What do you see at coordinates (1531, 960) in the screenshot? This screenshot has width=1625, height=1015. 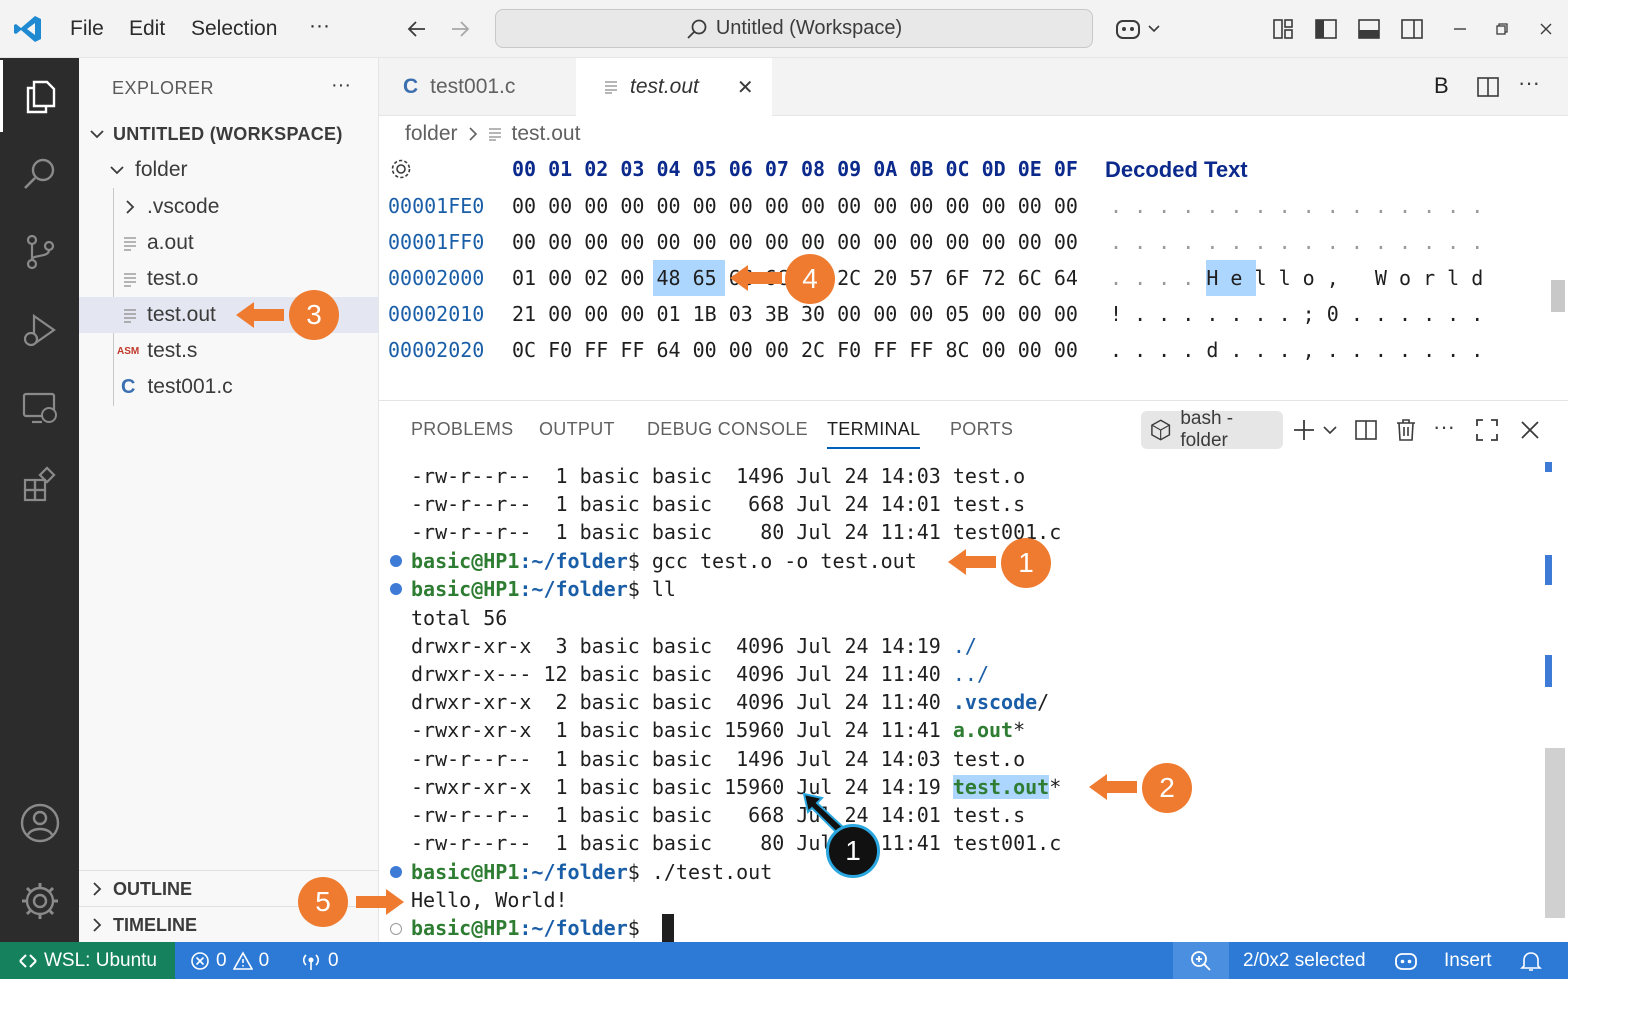 I see `notifications-bell-icon` at bounding box center [1531, 960].